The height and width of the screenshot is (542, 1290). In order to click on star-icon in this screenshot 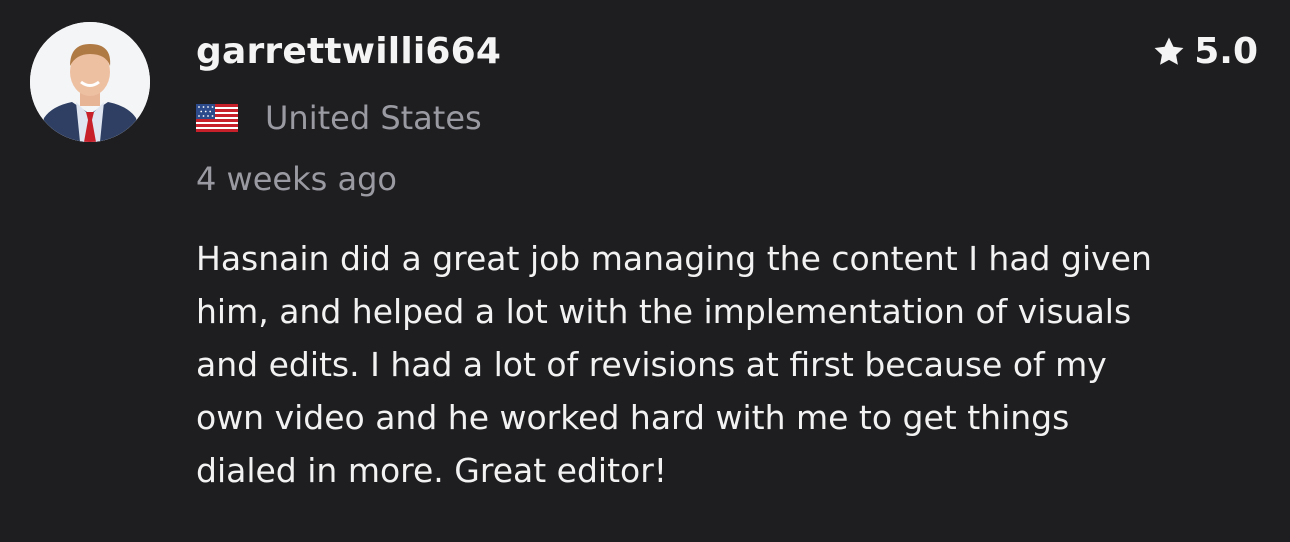, I will do `click(1169, 51)`.